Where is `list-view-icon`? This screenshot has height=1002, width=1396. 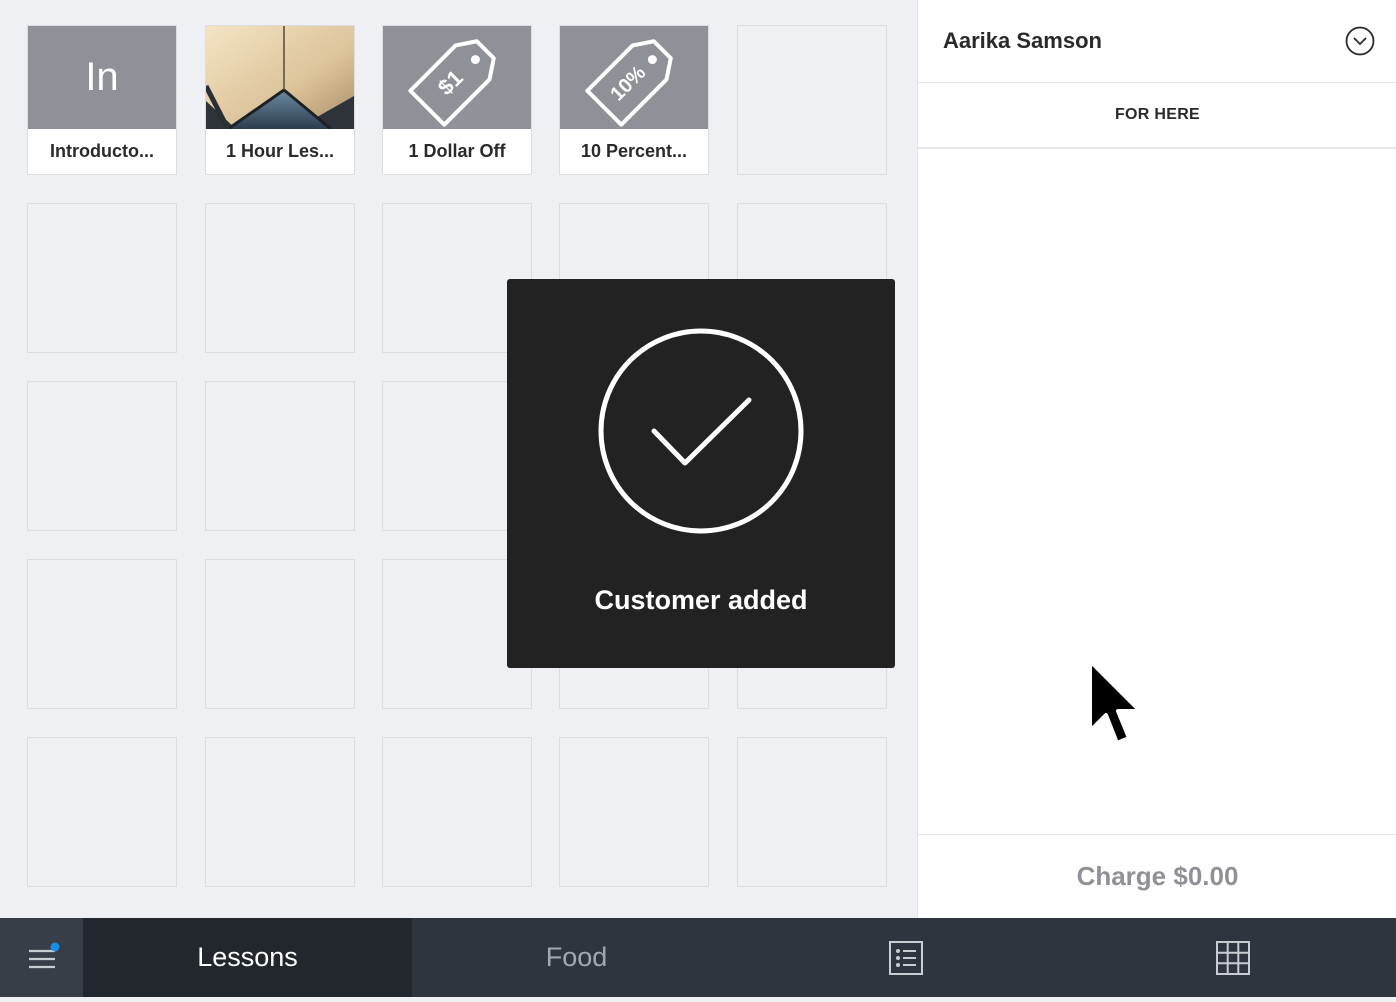
list-view-icon is located at coordinates (905, 957).